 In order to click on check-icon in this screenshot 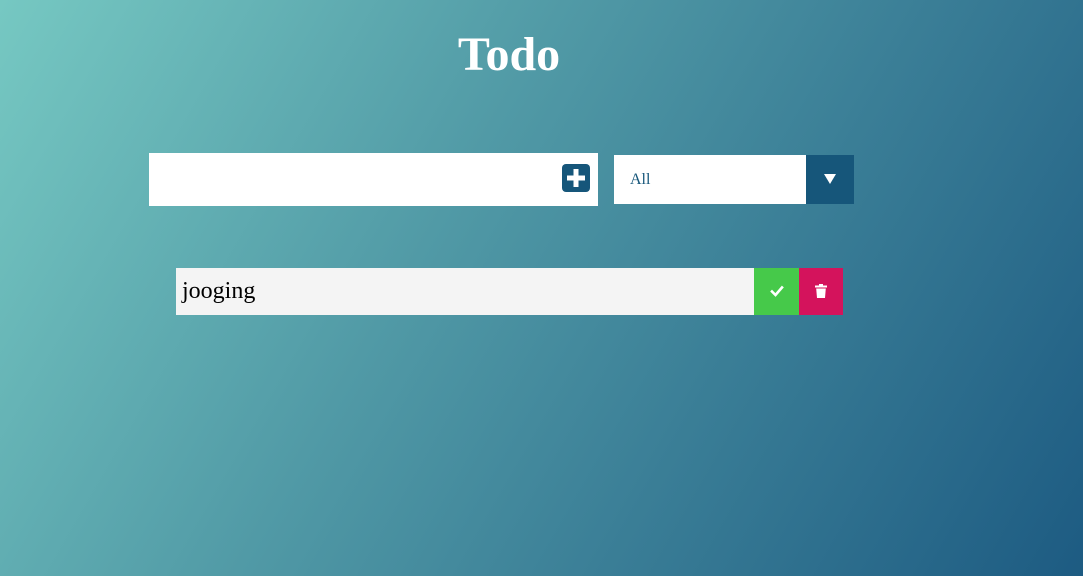, I will do `click(776, 291)`.